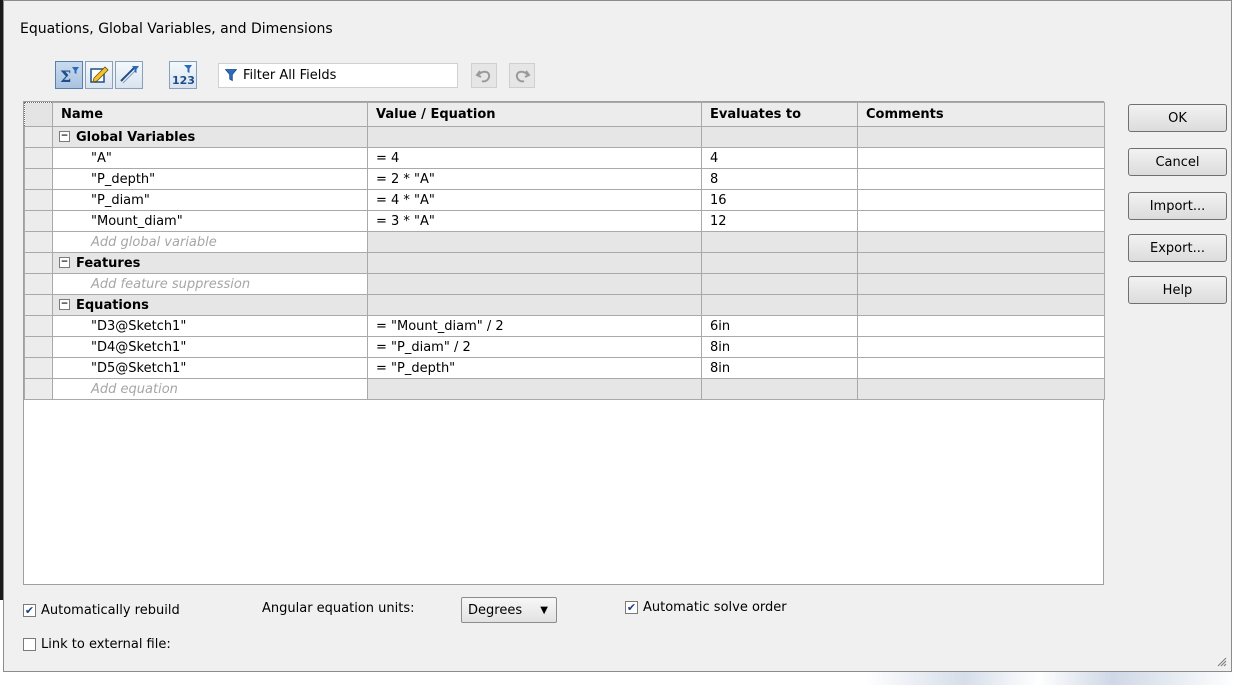  Describe the element at coordinates (231, 75) in the screenshot. I see `filter-icon` at that location.